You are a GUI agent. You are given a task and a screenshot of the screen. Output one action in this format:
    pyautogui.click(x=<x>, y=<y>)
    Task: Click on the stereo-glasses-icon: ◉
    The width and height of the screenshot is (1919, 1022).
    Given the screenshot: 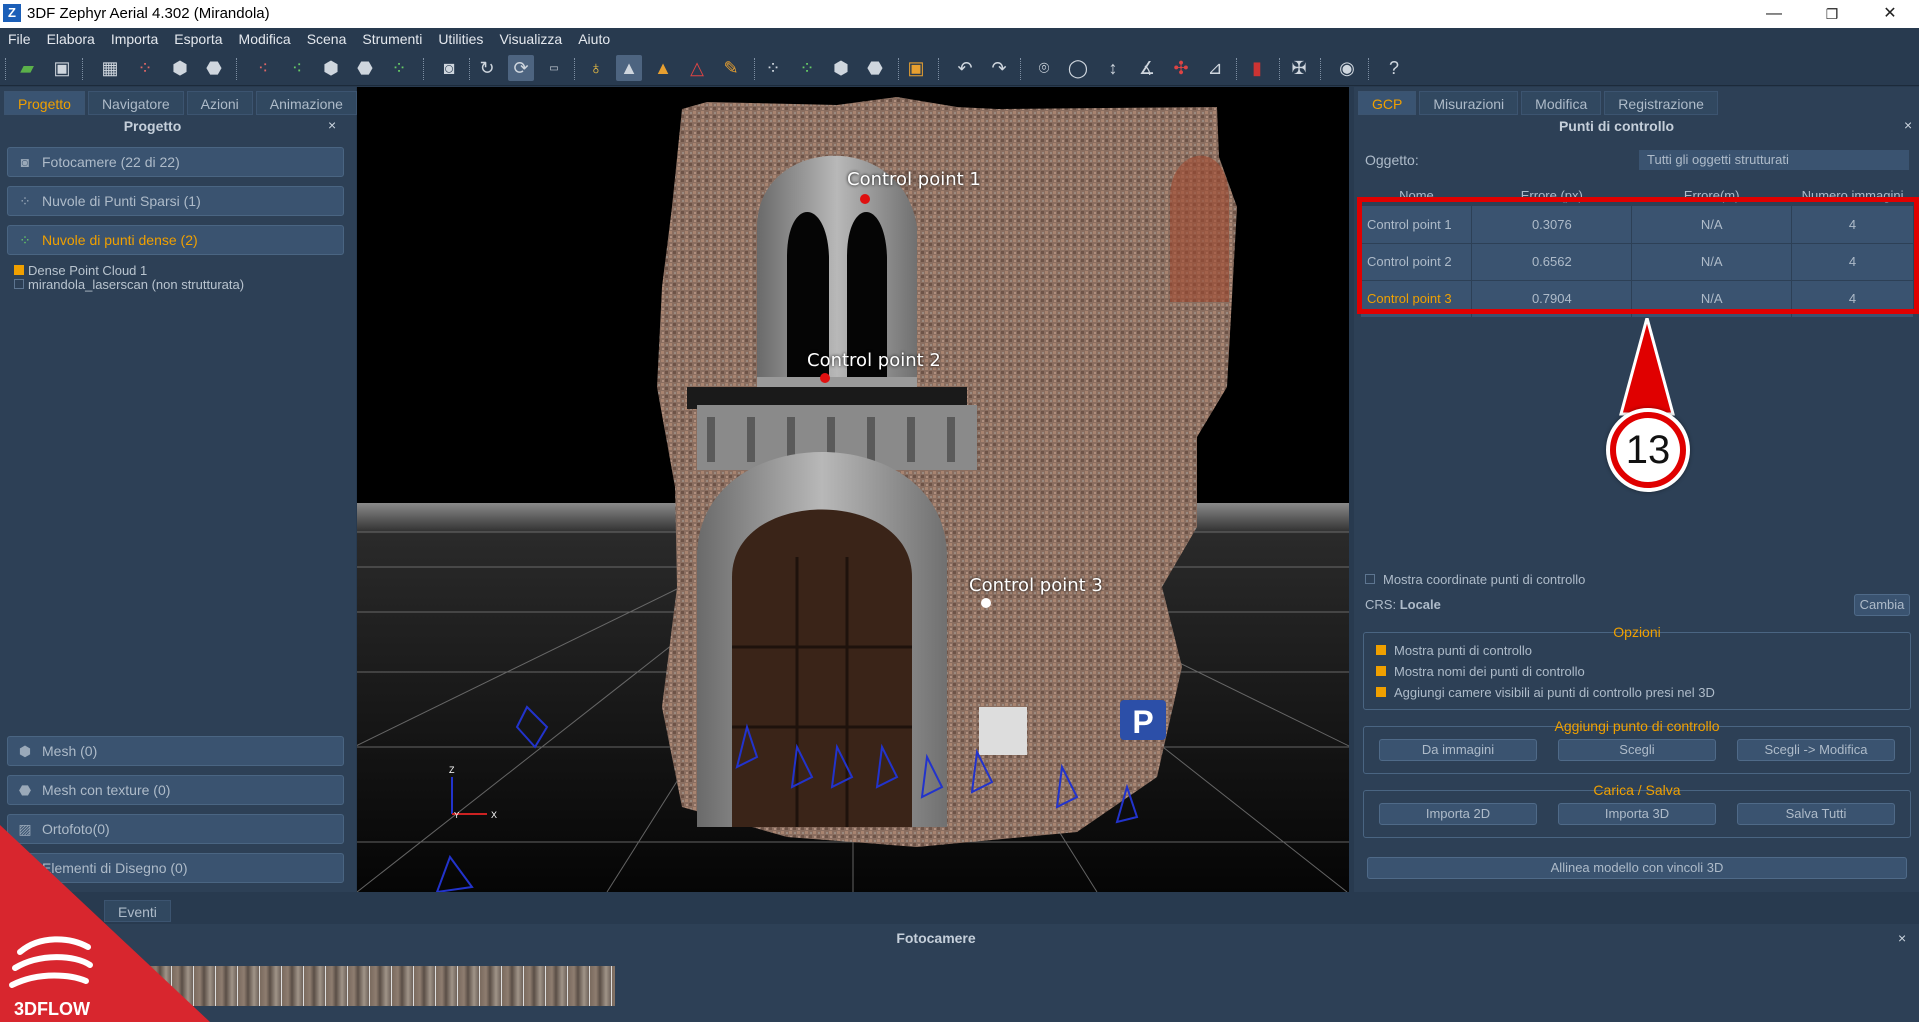 What is the action you would take?
    pyautogui.click(x=1347, y=68)
    